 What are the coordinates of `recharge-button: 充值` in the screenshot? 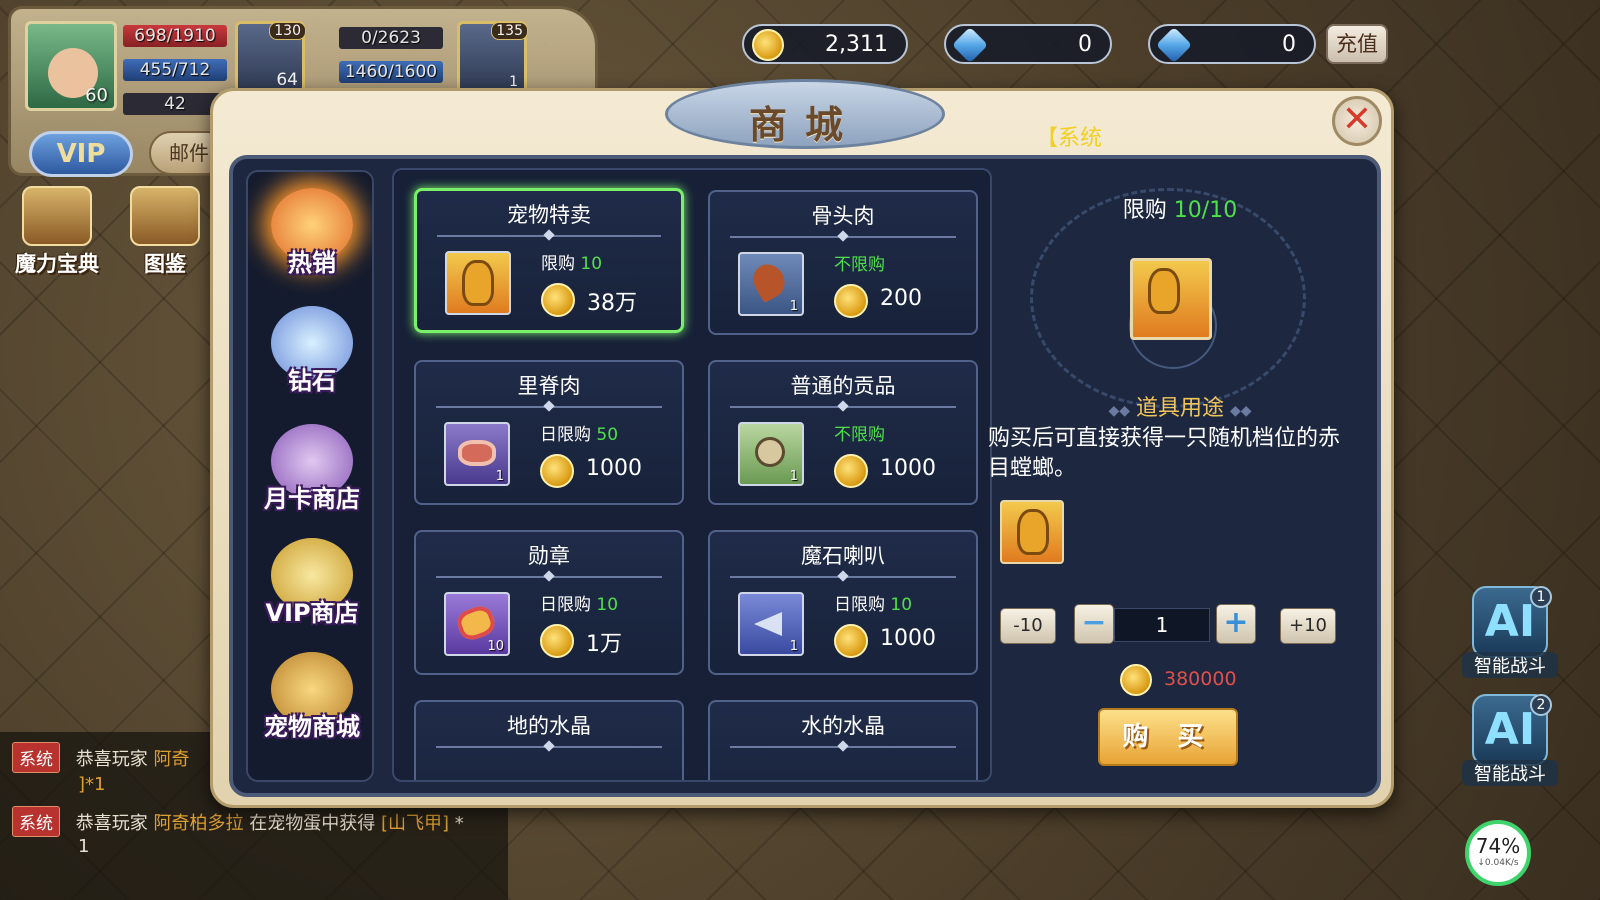 It's located at (1357, 44).